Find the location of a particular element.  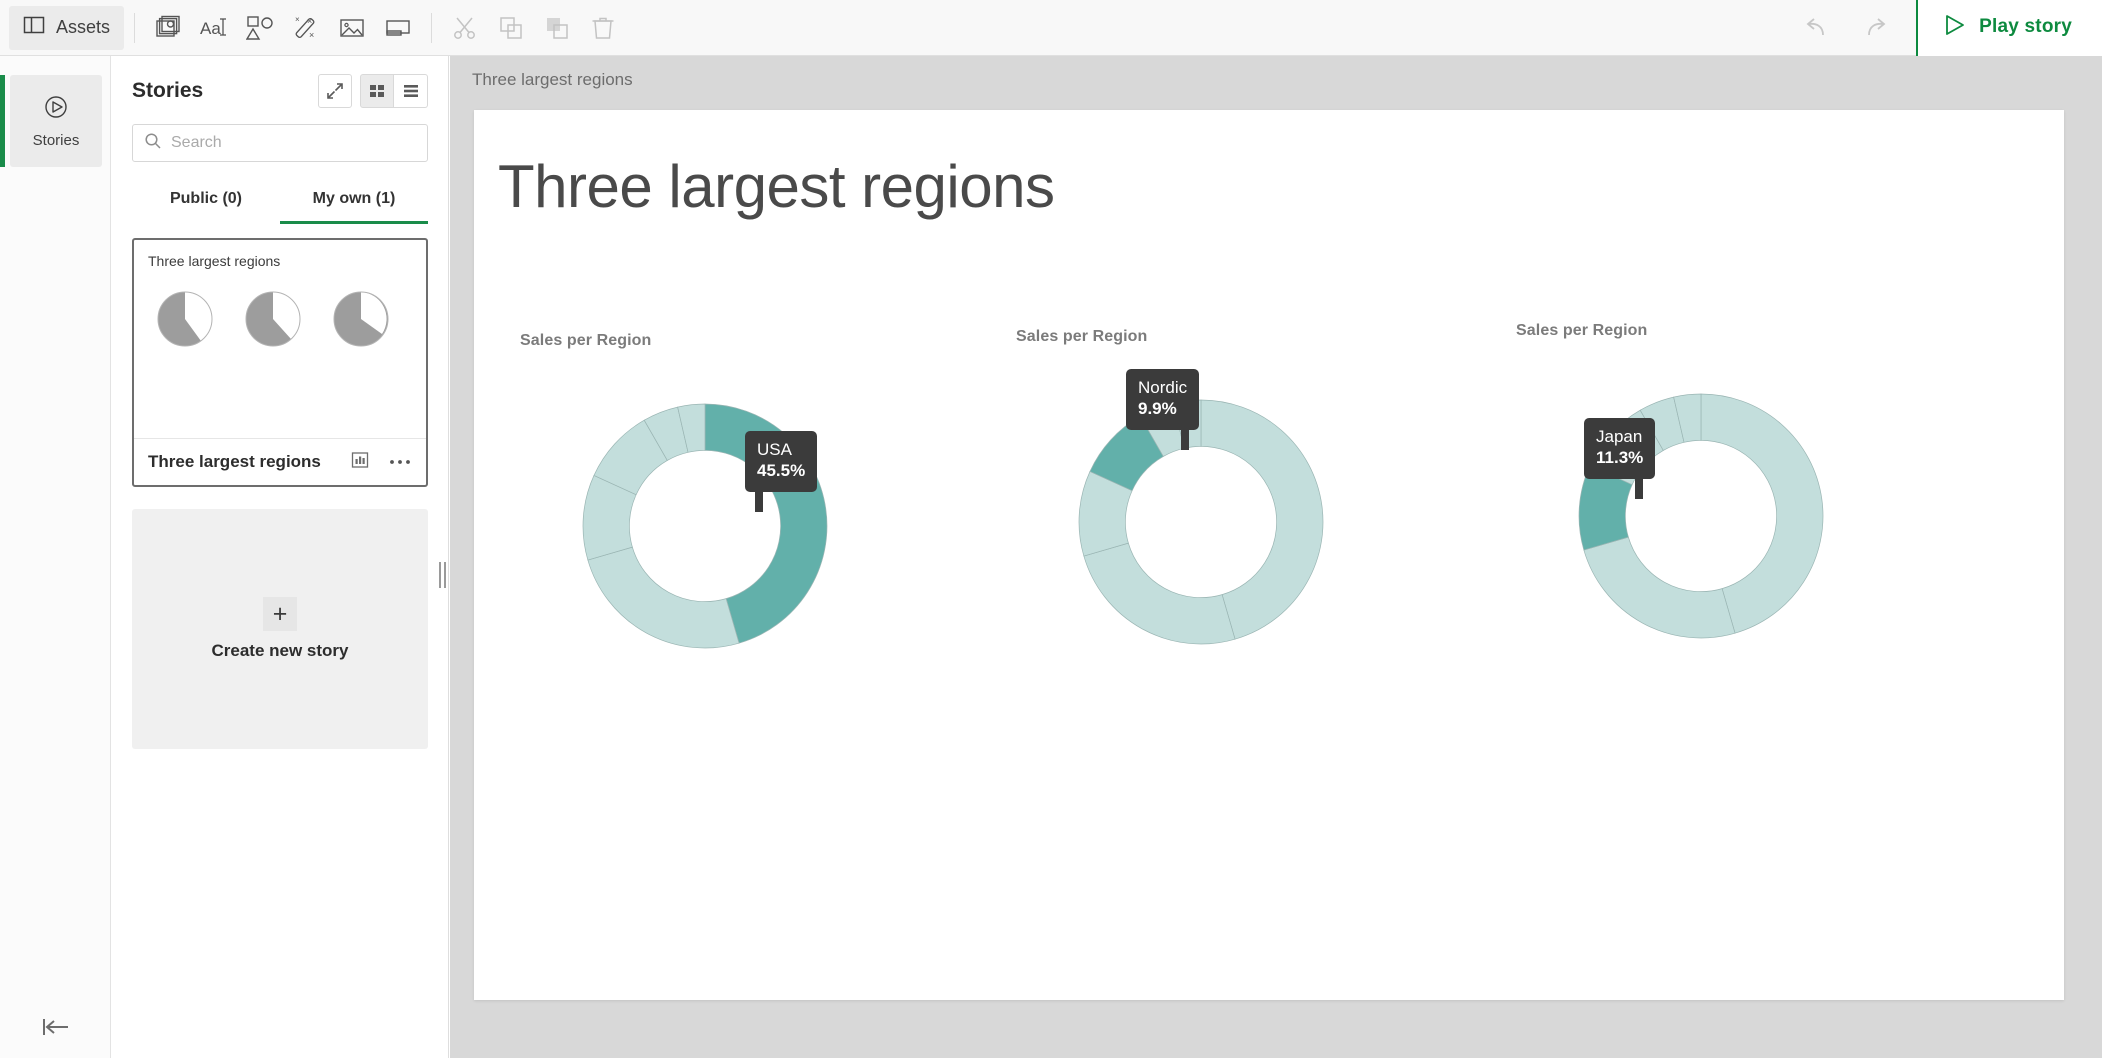

expand-diagonal-icon is located at coordinates (335, 91).